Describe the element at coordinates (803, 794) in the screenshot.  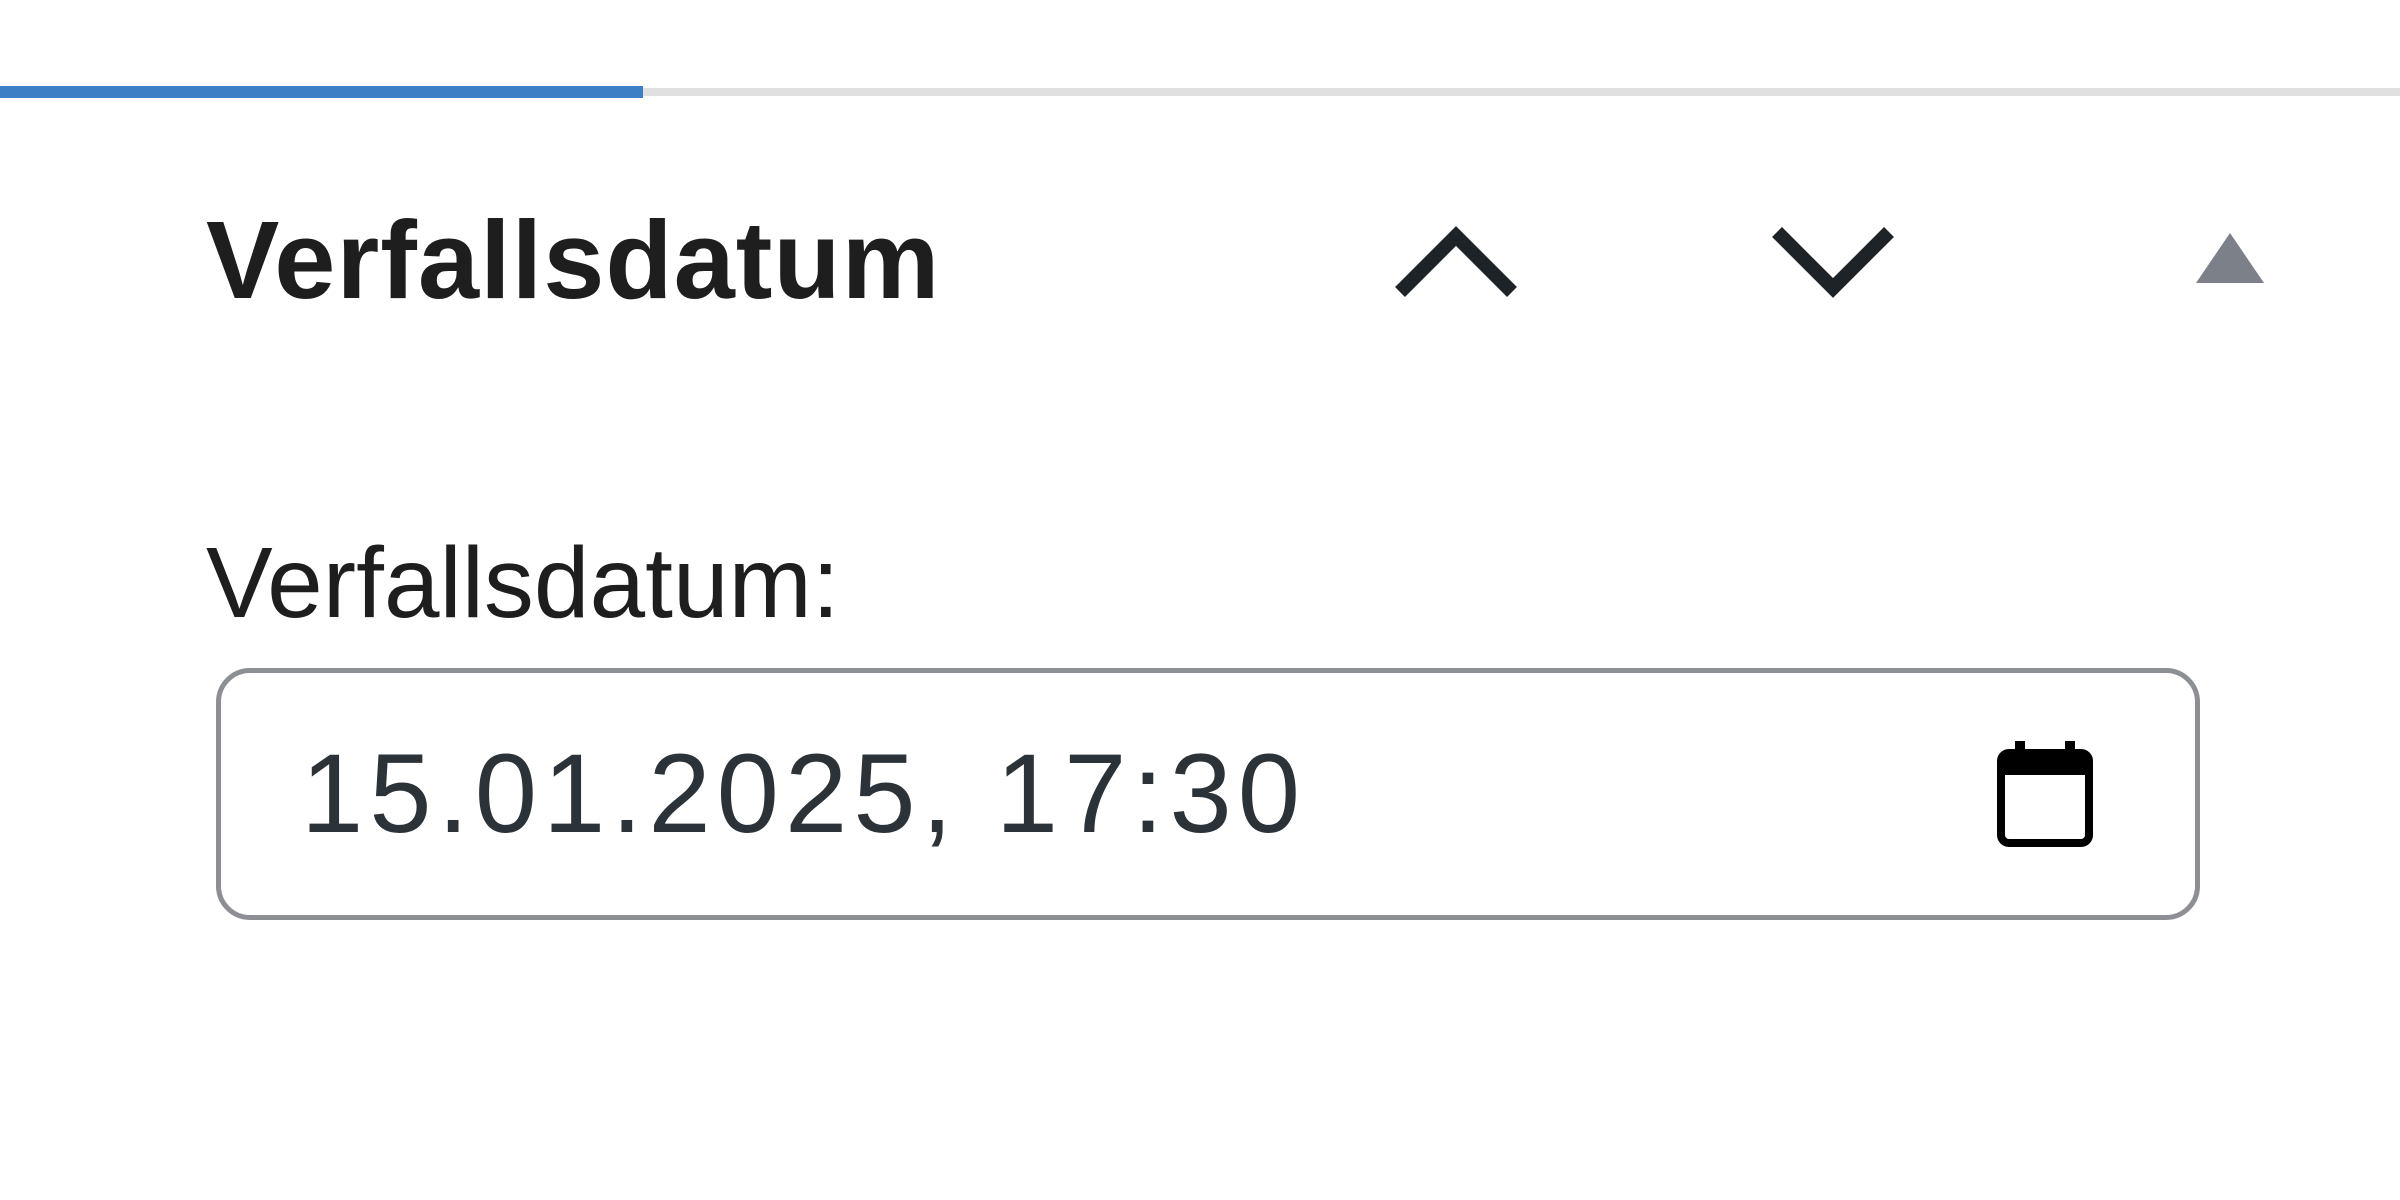
I see `date-value: 15.01.2025, 17:30` at that location.